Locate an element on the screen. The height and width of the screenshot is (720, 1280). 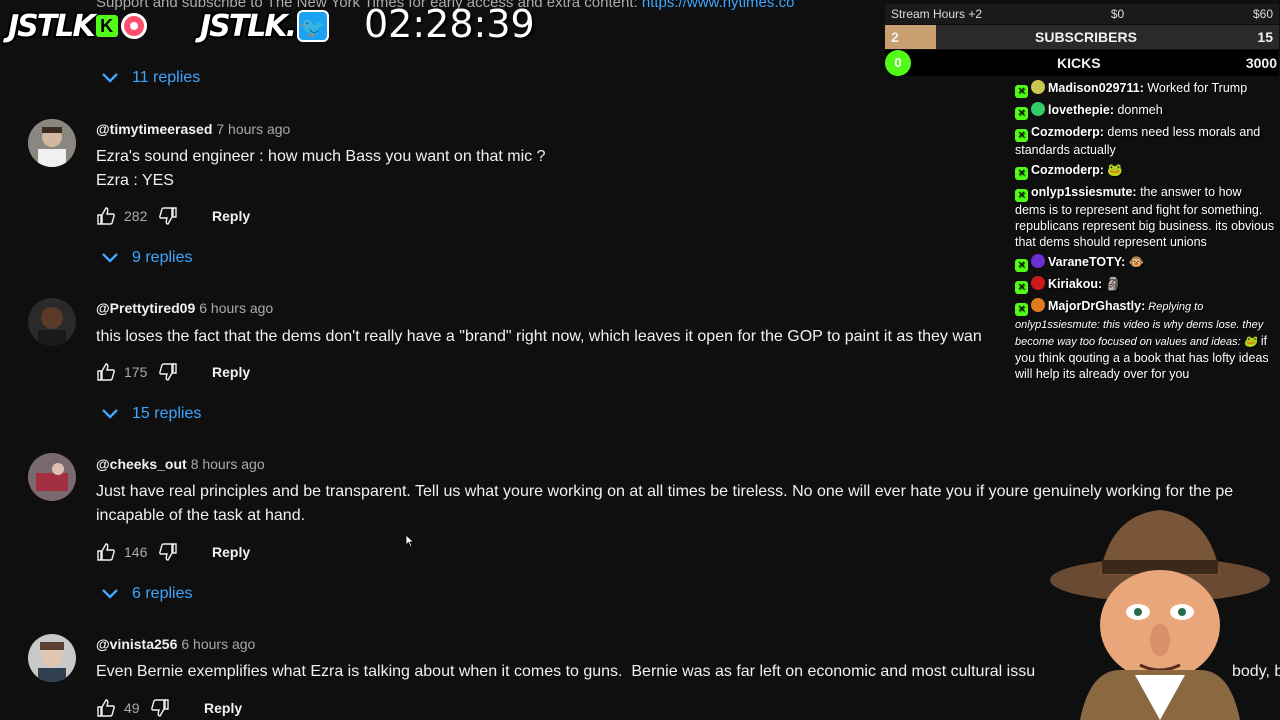
subscribers-count: 2 is located at coordinates (895, 37).